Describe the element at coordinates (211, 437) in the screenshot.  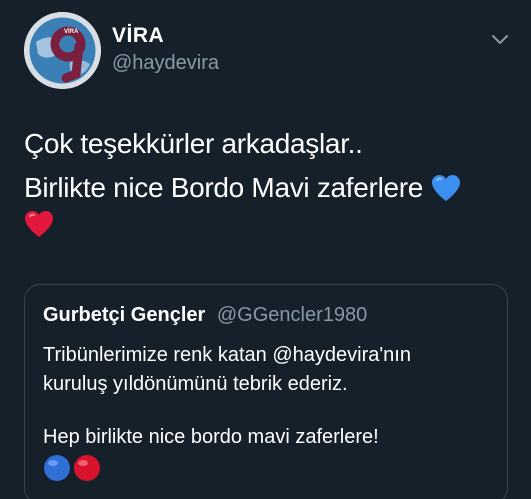
I see `quote-line-3: Hep birlikte nice bordo mavi zaferlere!` at that location.